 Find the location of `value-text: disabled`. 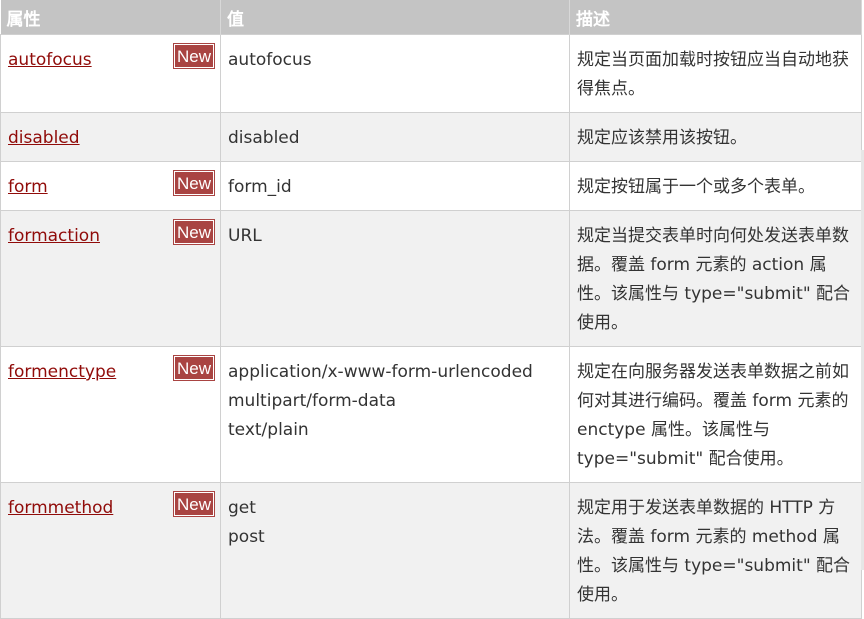

value-text: disabled is located at coordinates (264, 138).